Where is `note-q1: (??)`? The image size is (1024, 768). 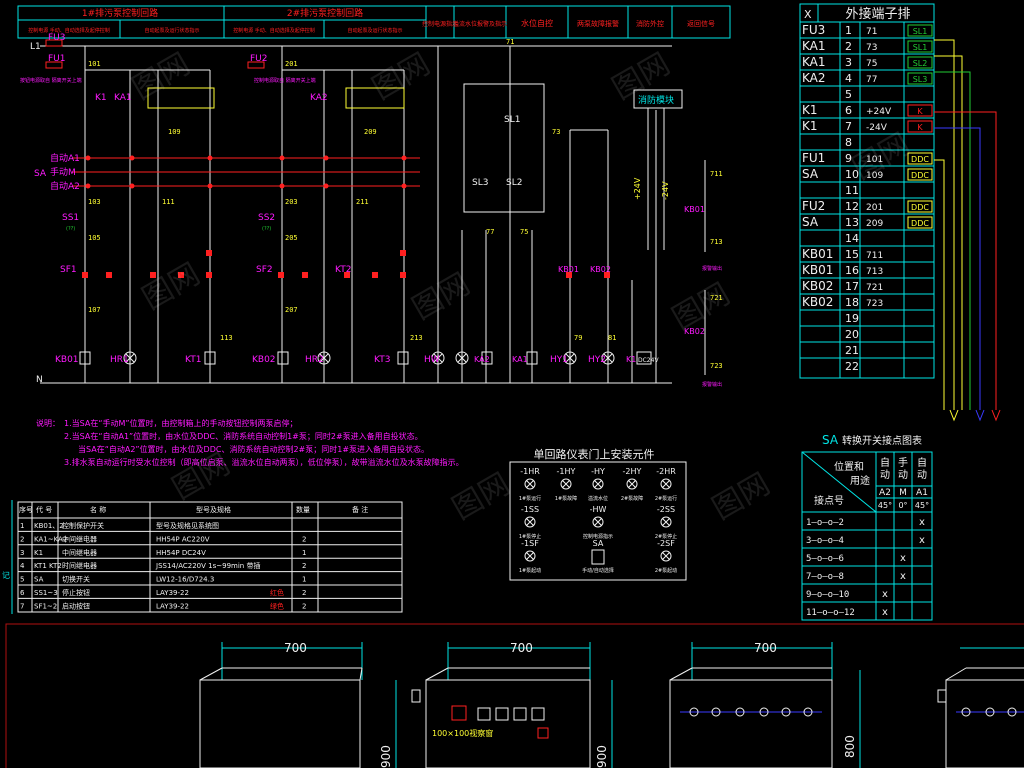
note-q1: (??) is located at coordinates (70, 229).